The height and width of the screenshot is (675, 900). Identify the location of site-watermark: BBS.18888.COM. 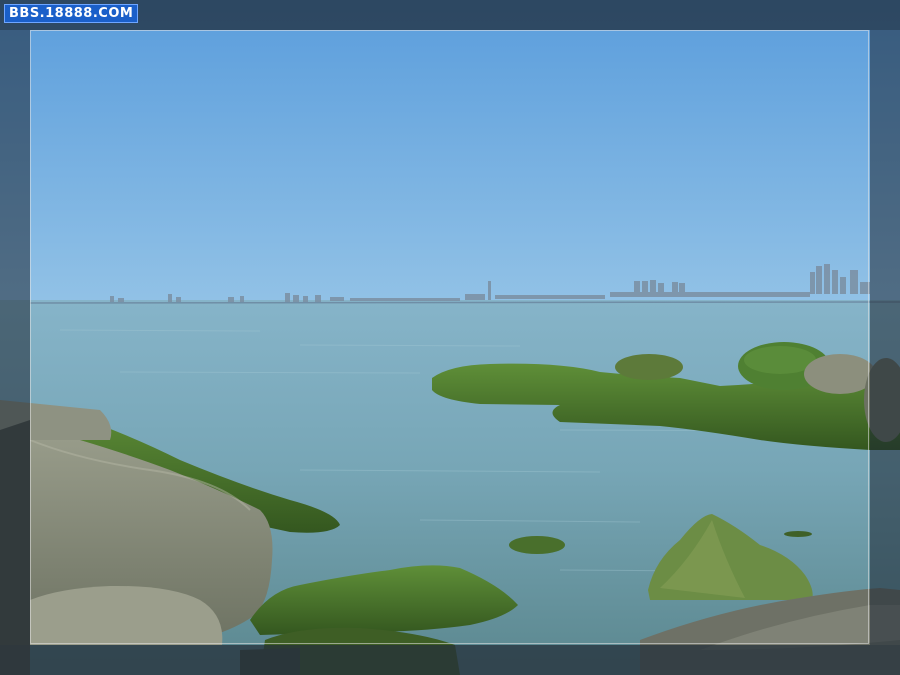
(71, 13).